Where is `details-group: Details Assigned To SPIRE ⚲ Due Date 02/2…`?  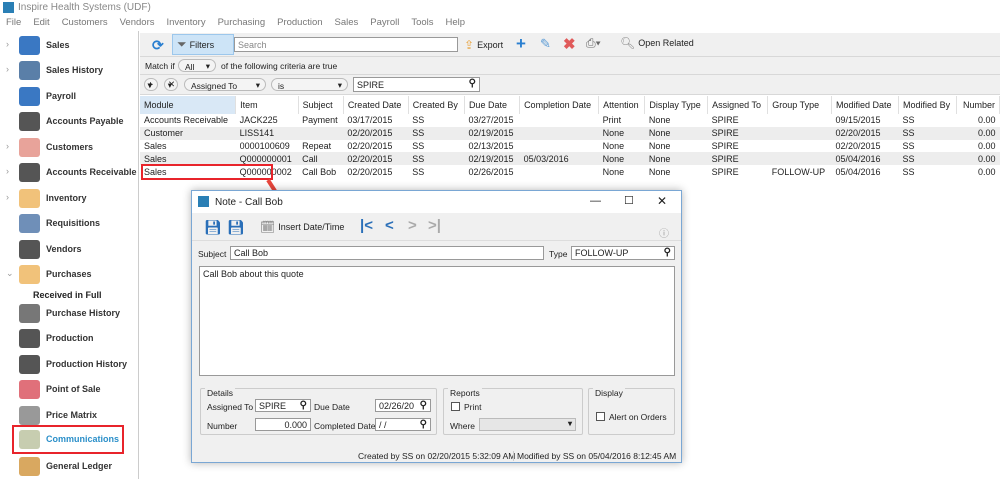 details-group: Details Assigned To SPIRE ⚲ Due Date 02/2… is located at coordinates (318, 411).